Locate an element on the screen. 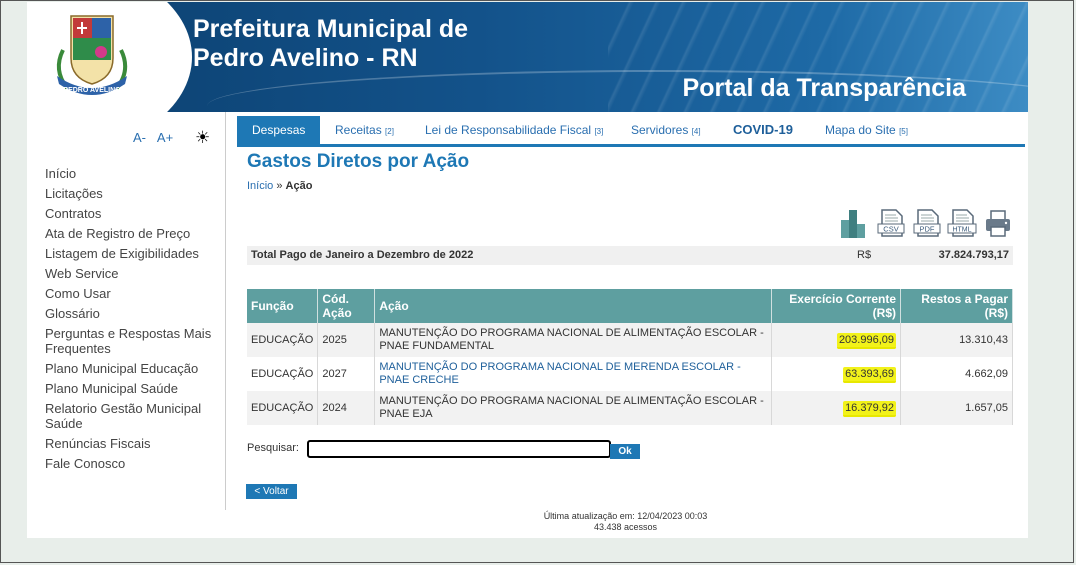 The width and height of the screenshot is (1076, 565). chart-icon is located at coordinates (853, 223).